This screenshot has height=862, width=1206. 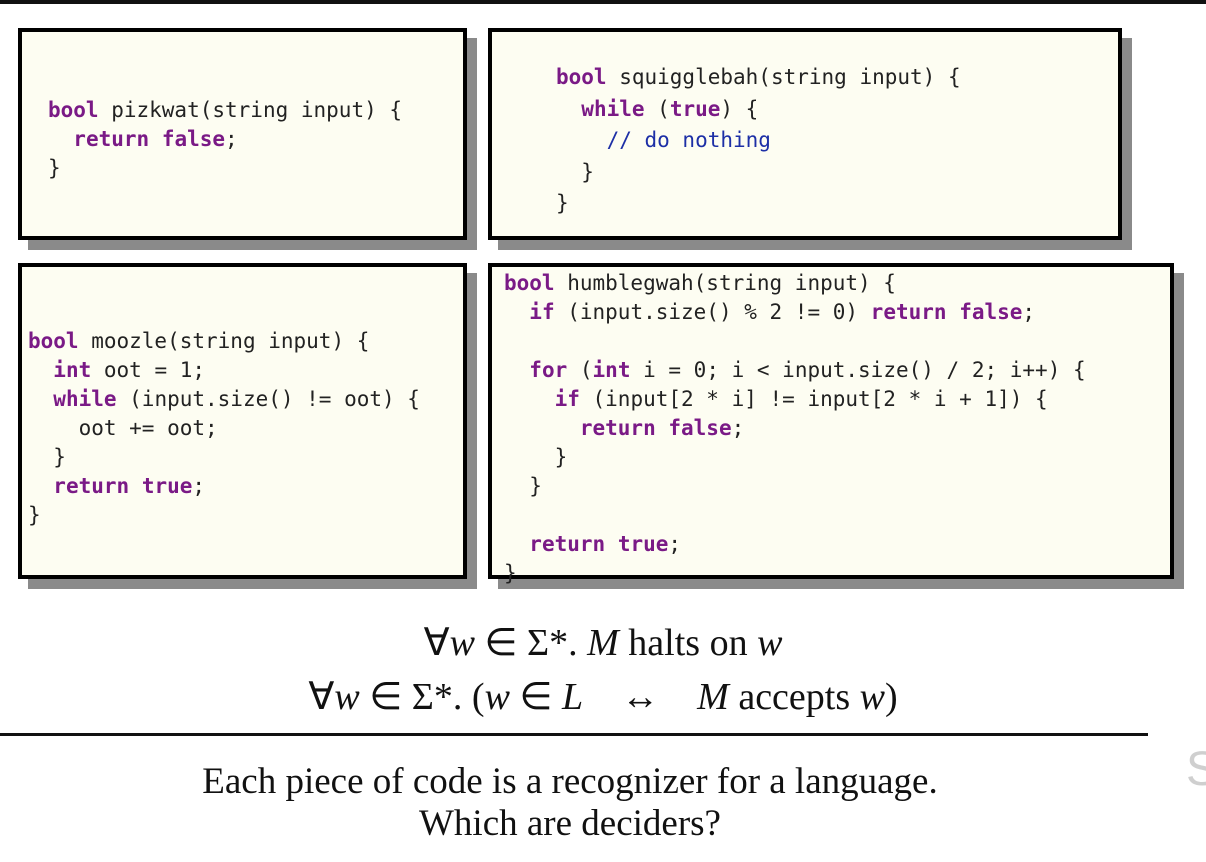 What do you see at coordinates (858, 370) in the screenshot?
I see `code-text: i = 0; i < input.size() / 2; i++) {` at bounding box center [858, 370].